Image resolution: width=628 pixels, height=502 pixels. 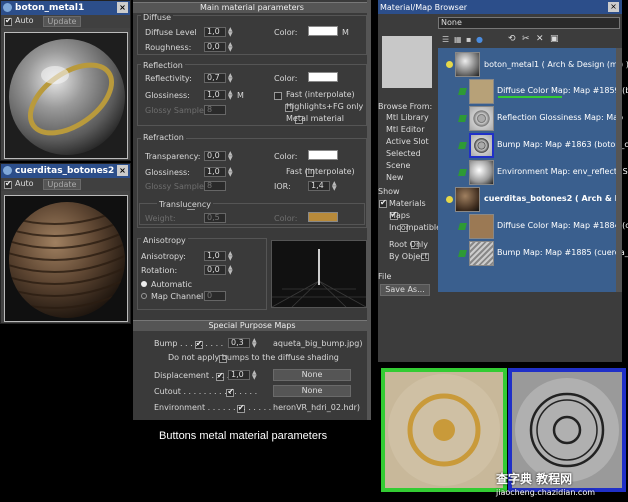 I want to click on env-thumbnail, so click(x=481, y=172).